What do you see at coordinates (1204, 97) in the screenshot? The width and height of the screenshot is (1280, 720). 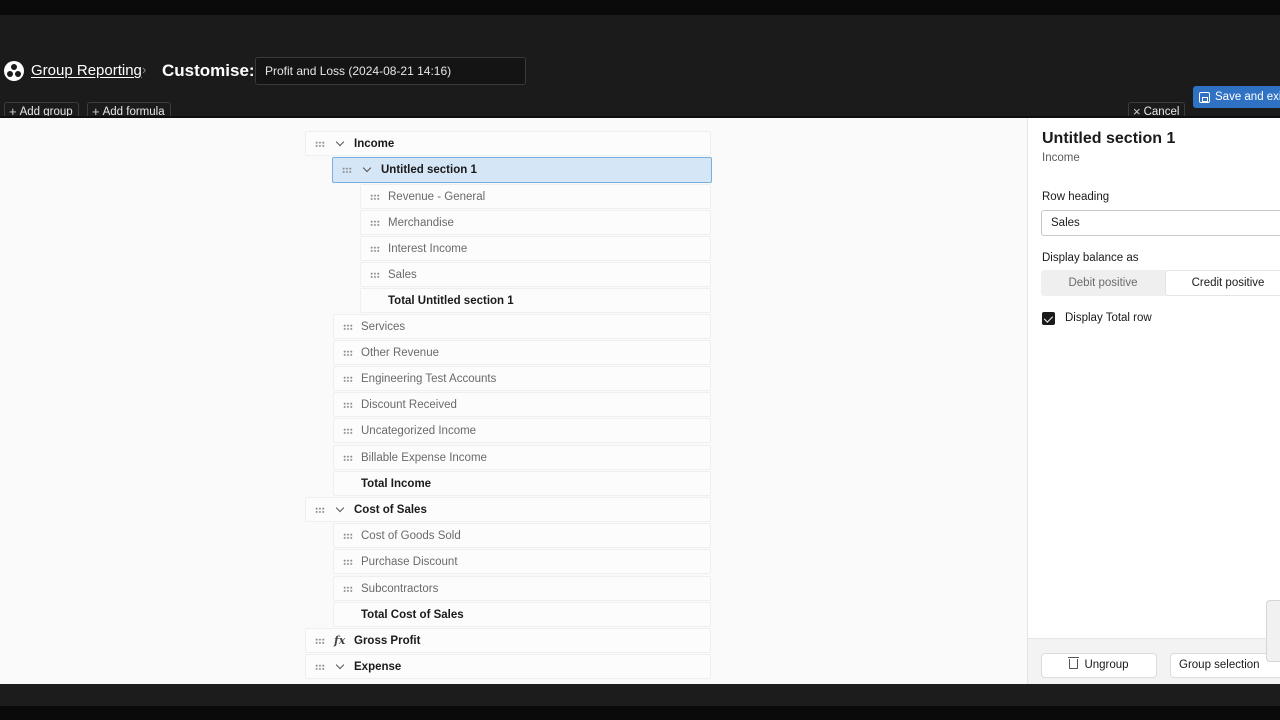 I see `save-icon` at bounding box center [1204, 97].